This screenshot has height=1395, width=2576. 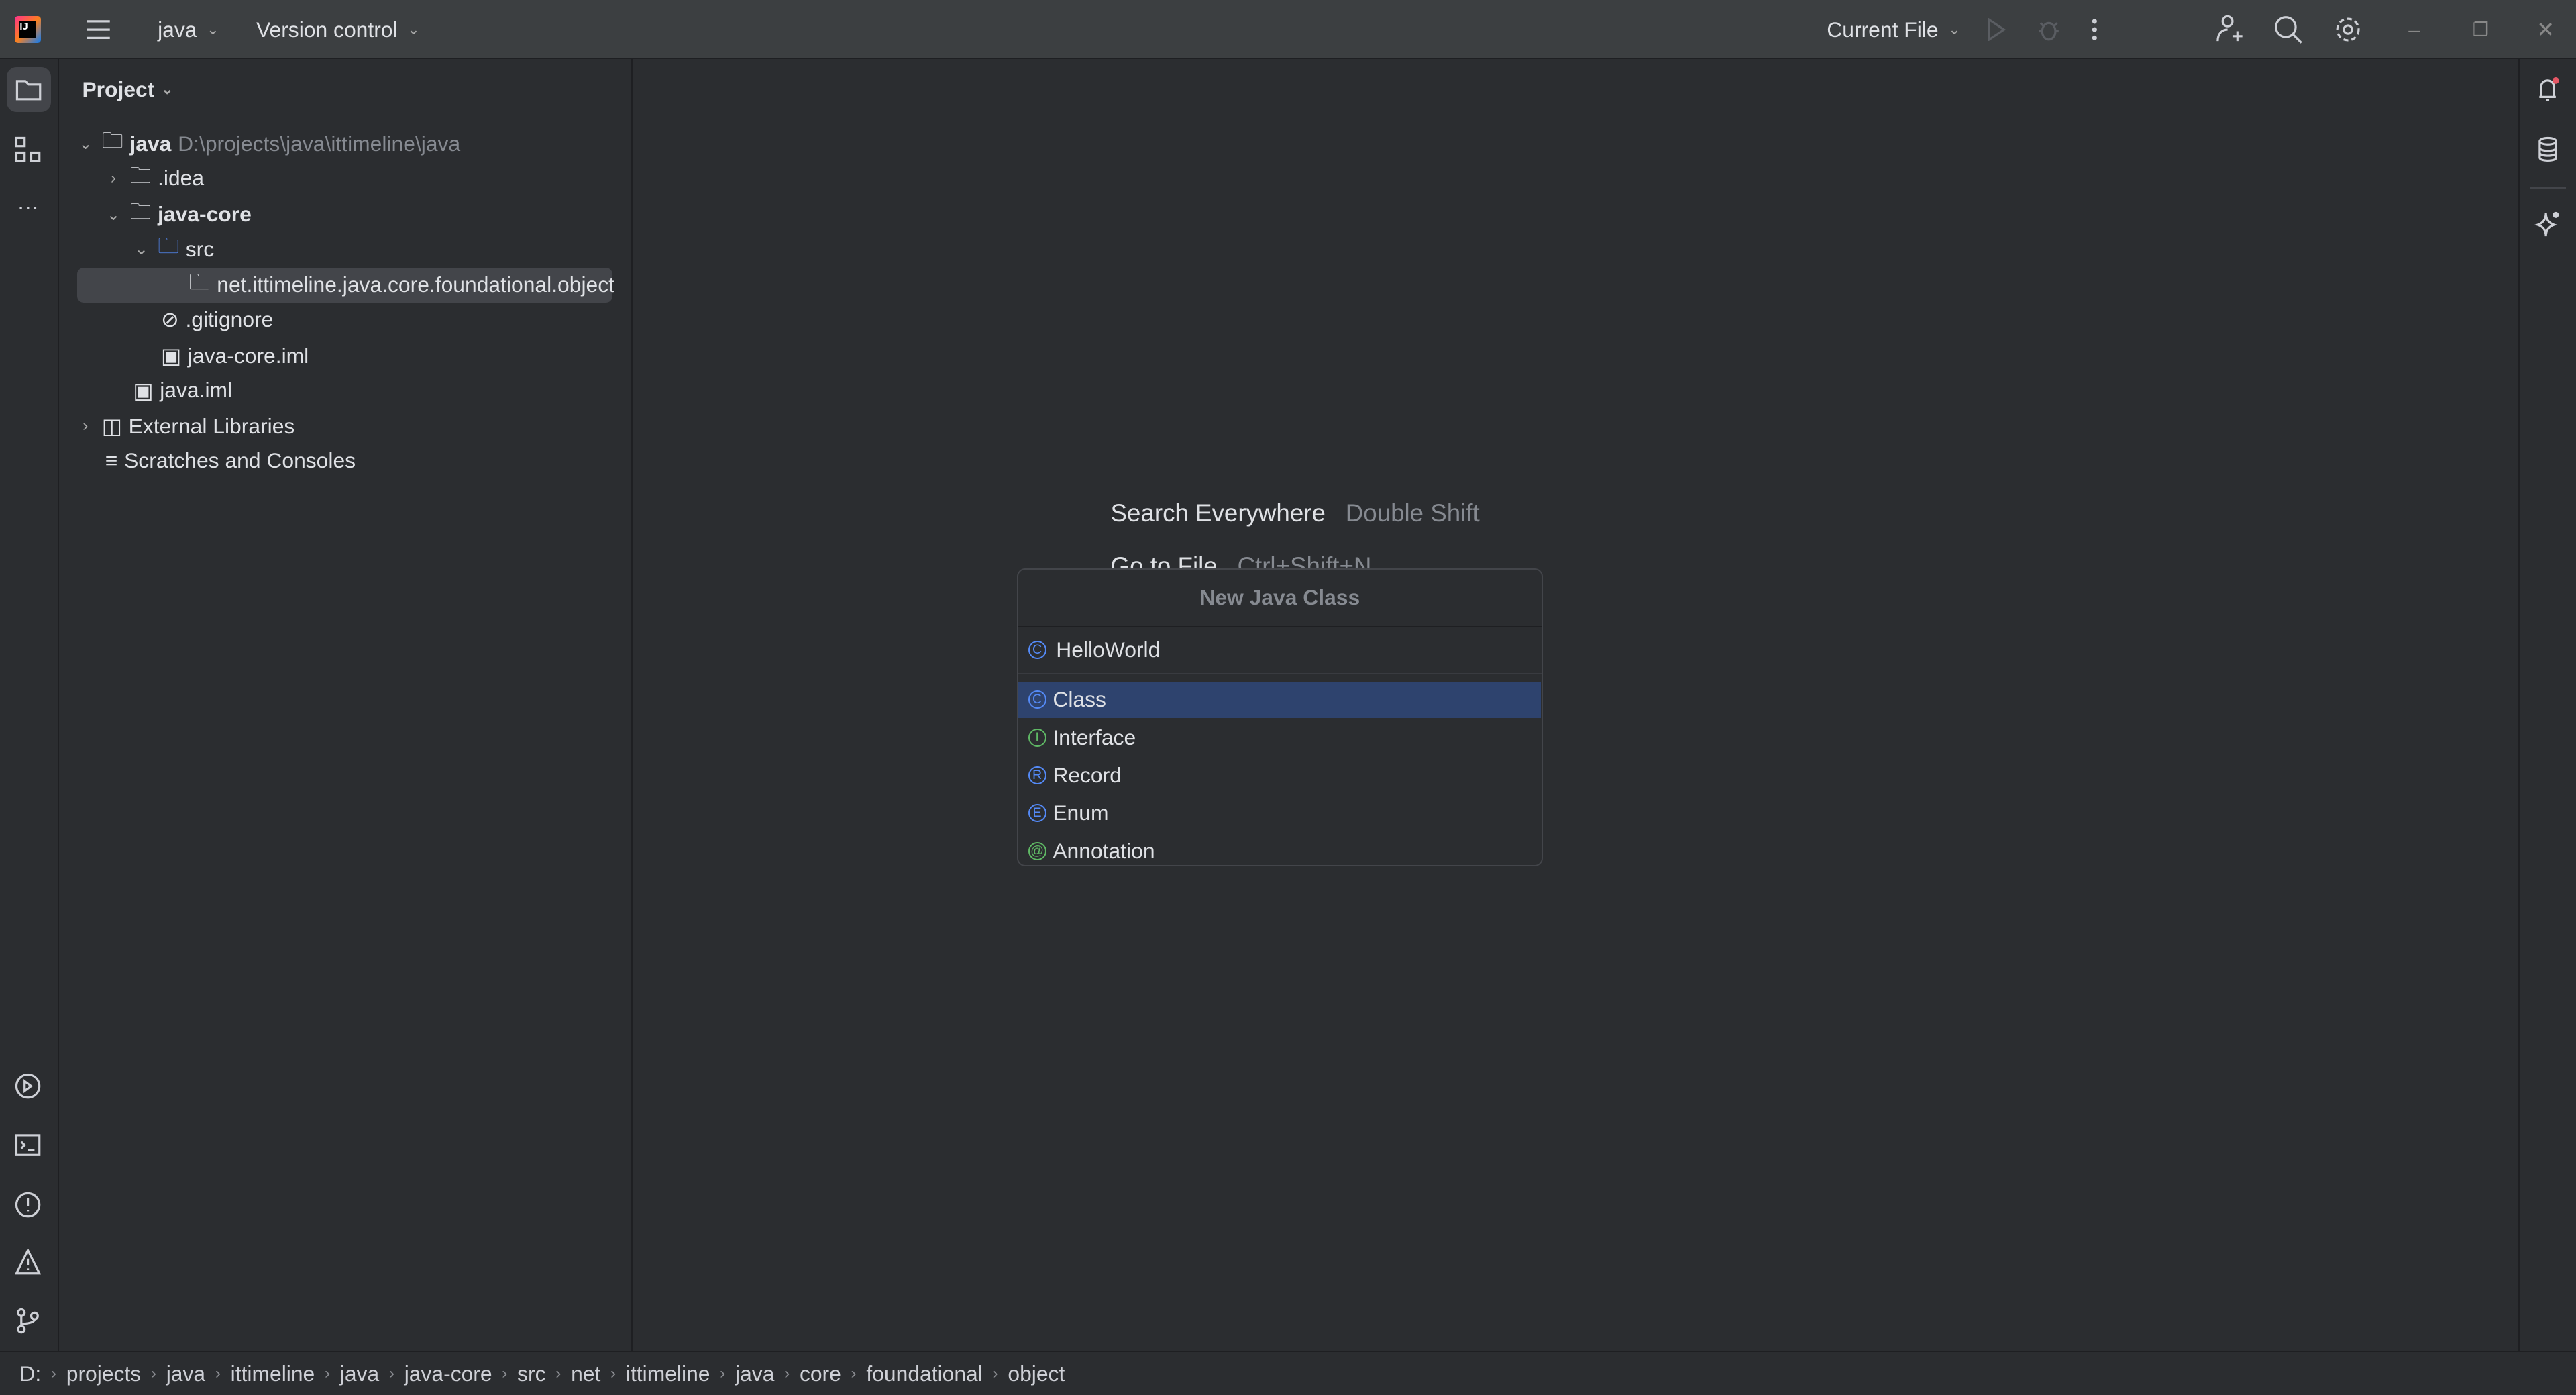 I want to click on search-icon, so click(x=2288, y=29).